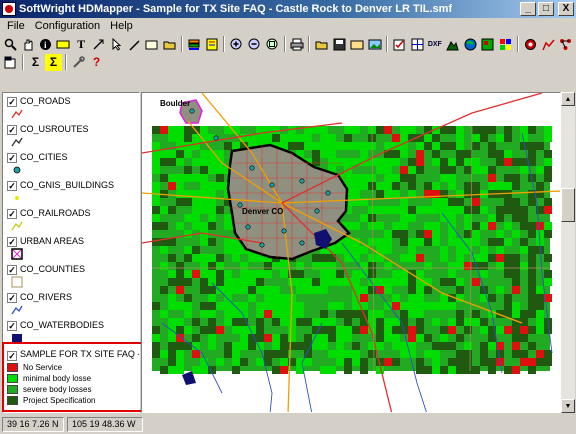 The height and width of the screenshot is (434, 576). I want to click on coverage-icon, so click(488, 44).